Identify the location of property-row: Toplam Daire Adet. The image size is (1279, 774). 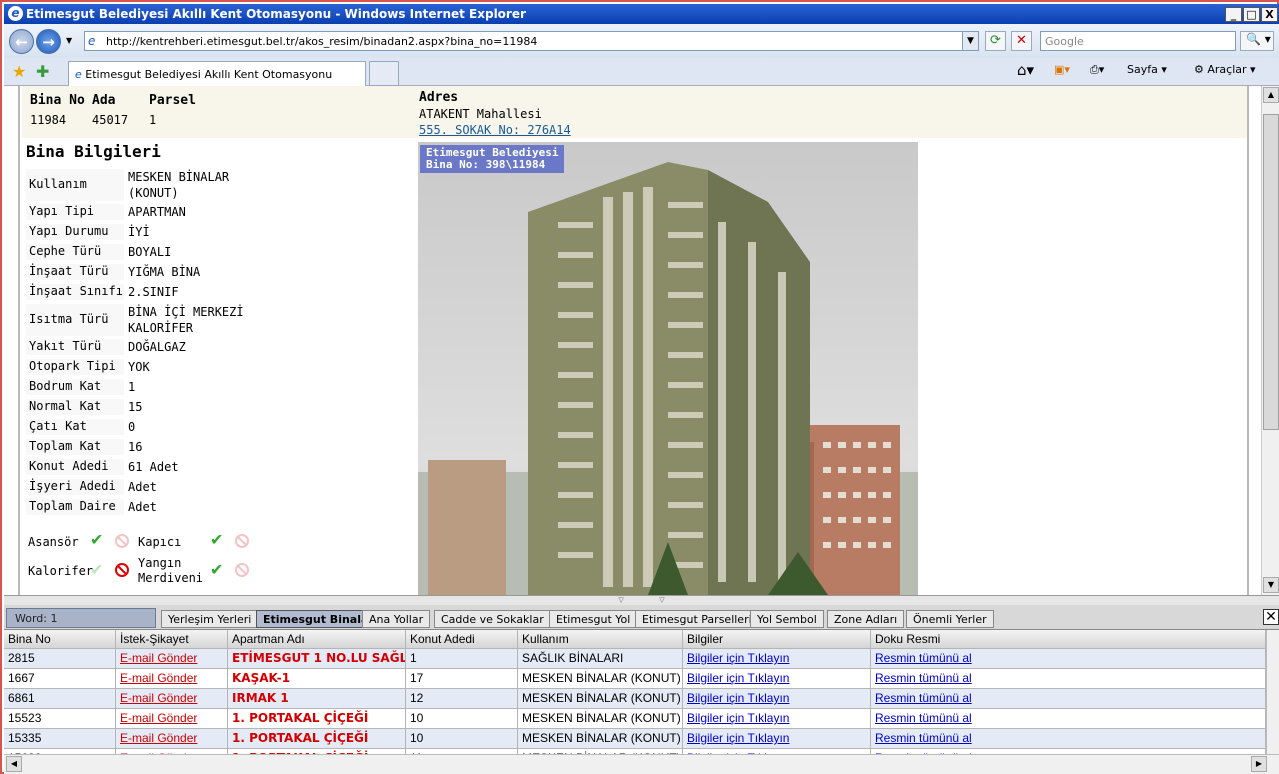
(144, 507).